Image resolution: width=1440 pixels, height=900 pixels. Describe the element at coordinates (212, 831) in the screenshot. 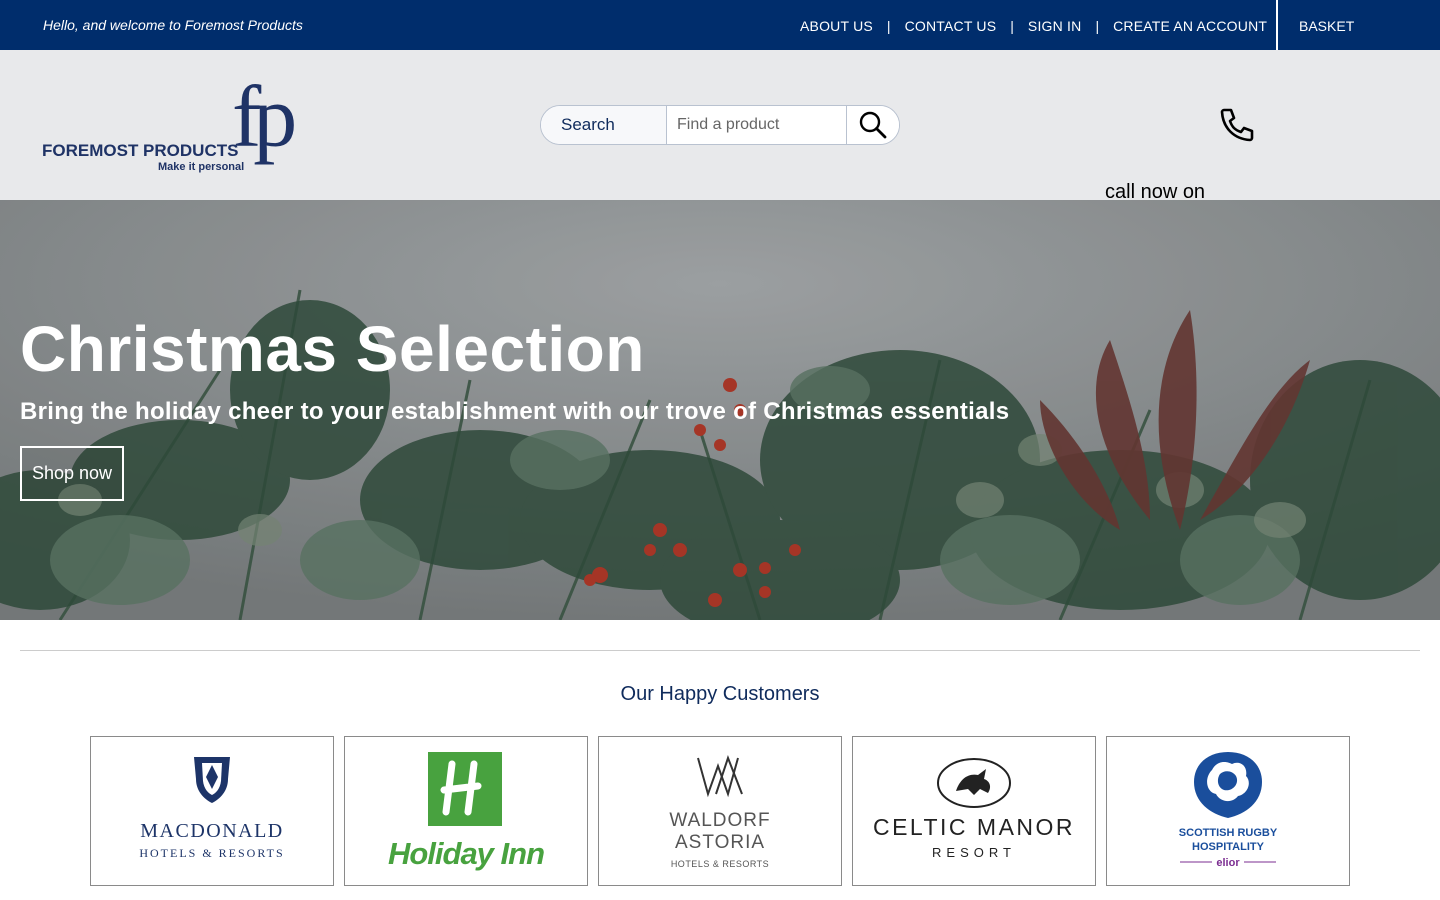

I see `macdonald-line1: MACDONALD` at that location.